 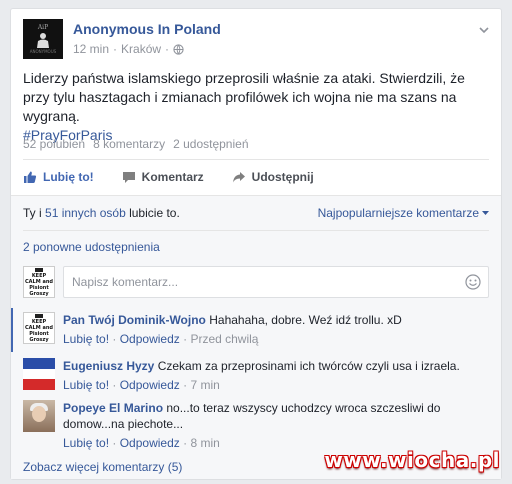 I want to click on page-avatar: AiP ANONYMOUS, so click(x=43, y=39).